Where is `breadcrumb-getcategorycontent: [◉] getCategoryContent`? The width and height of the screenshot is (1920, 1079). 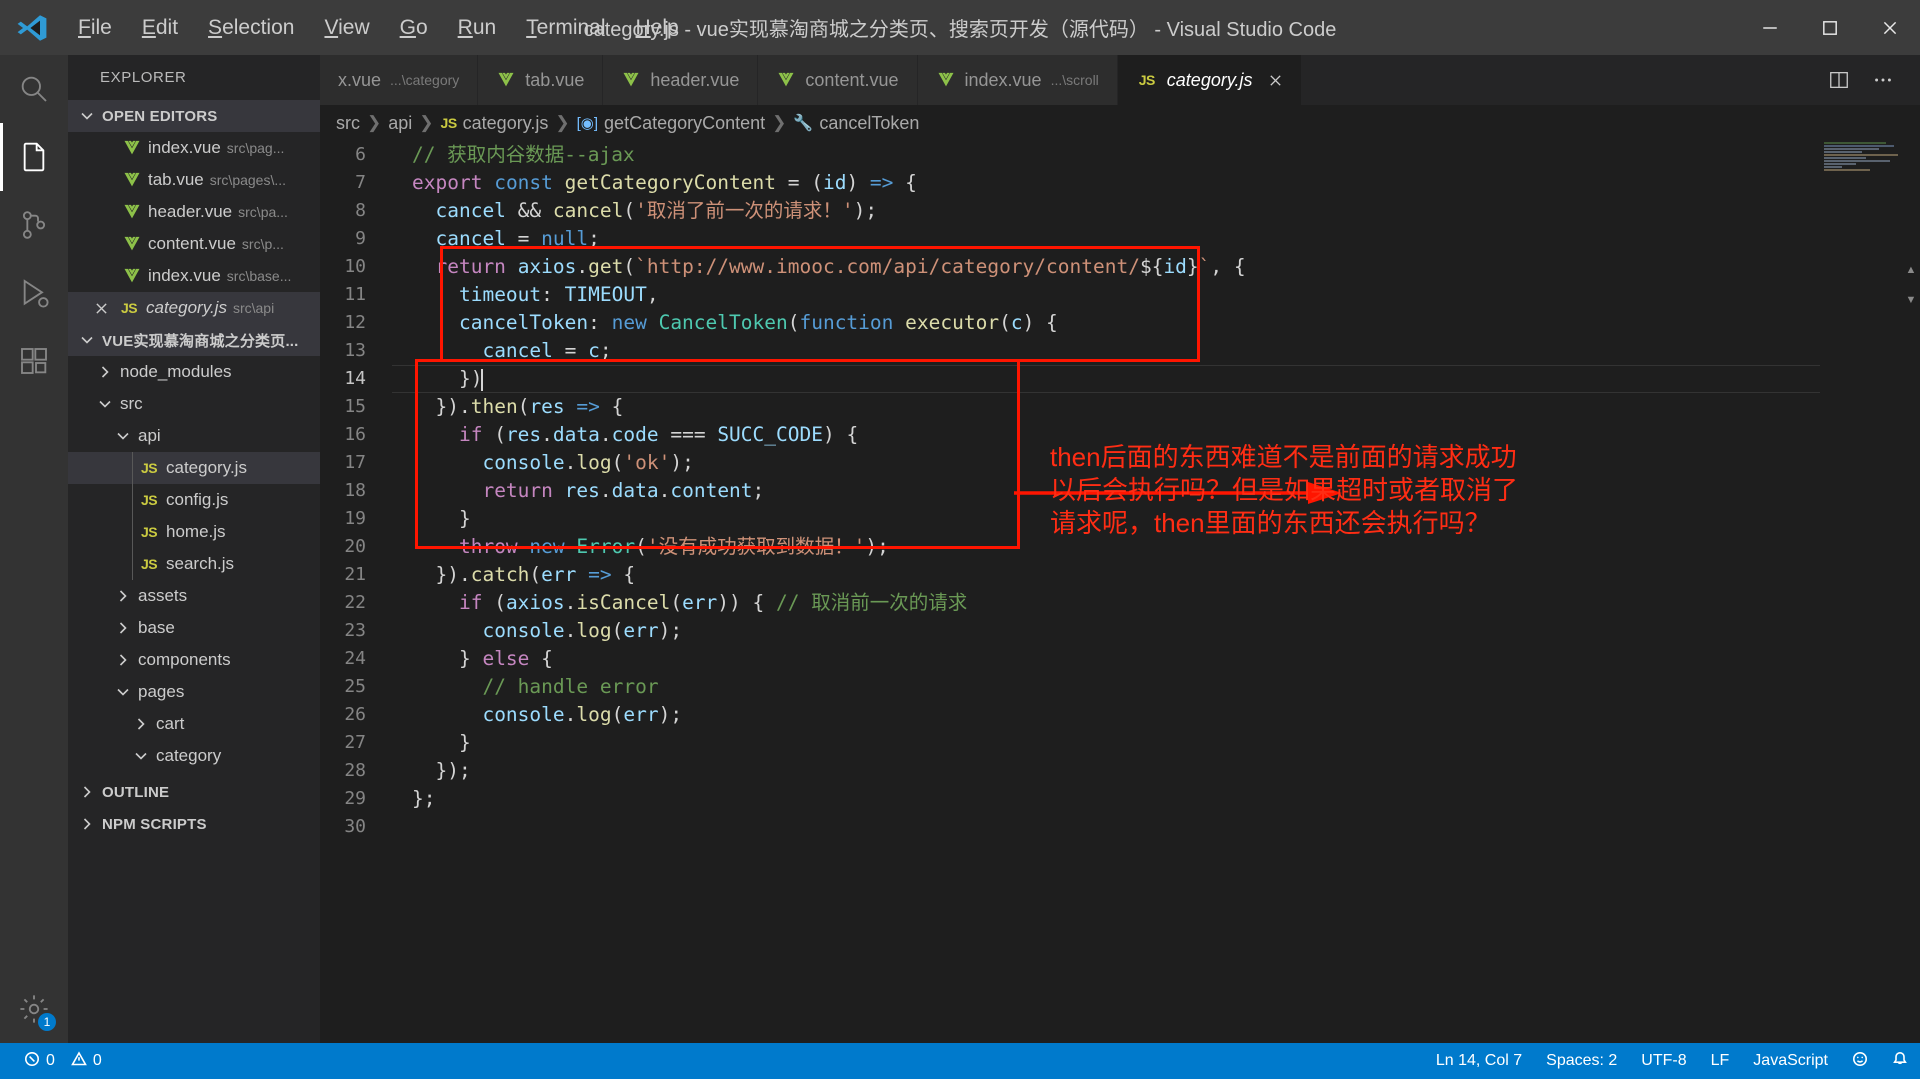
breadcrumb-getcategorycontent: [◉] getCategoryContent is located at coordinates (671, 123).